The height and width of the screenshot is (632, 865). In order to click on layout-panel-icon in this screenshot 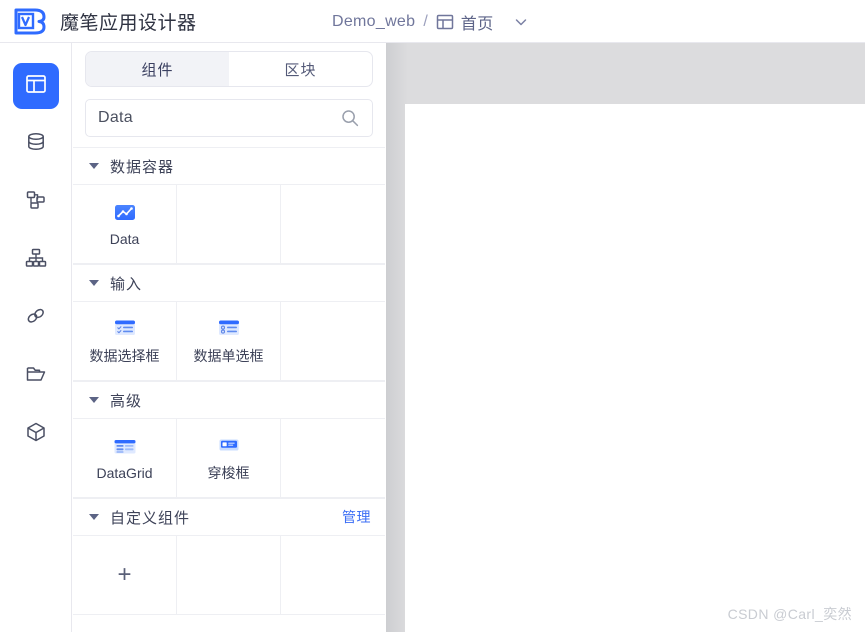, I will do `click(36, 86)`.